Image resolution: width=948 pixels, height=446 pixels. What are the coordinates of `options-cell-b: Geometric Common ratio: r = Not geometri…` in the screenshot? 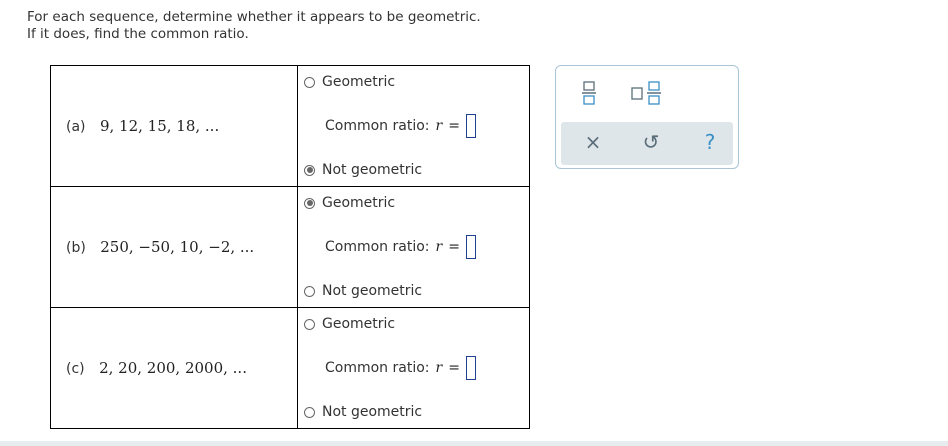 It's located at (413, 247).